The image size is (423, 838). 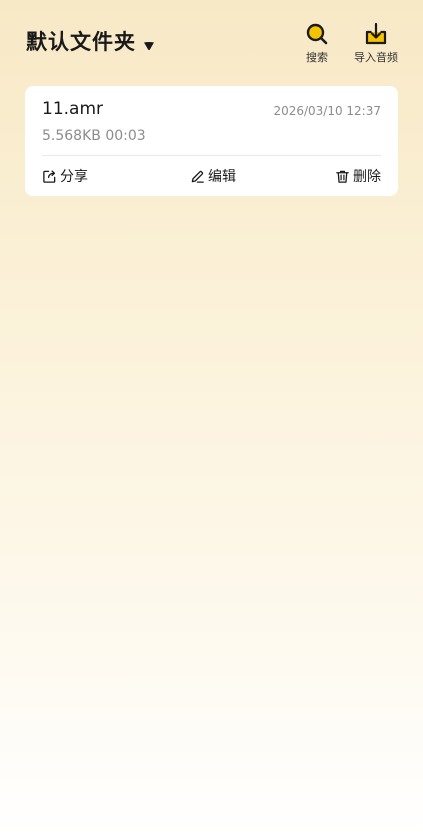 I want to click on import-audio-button: 导入音频, so click(x=376, y=43).